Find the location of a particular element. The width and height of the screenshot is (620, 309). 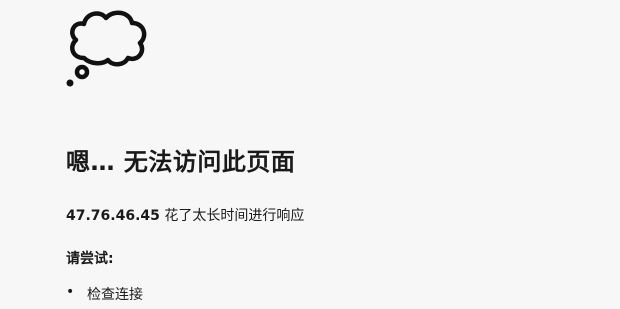

page-title: 嗯… 无法访问此页面 is located at coordinates (181, 162).